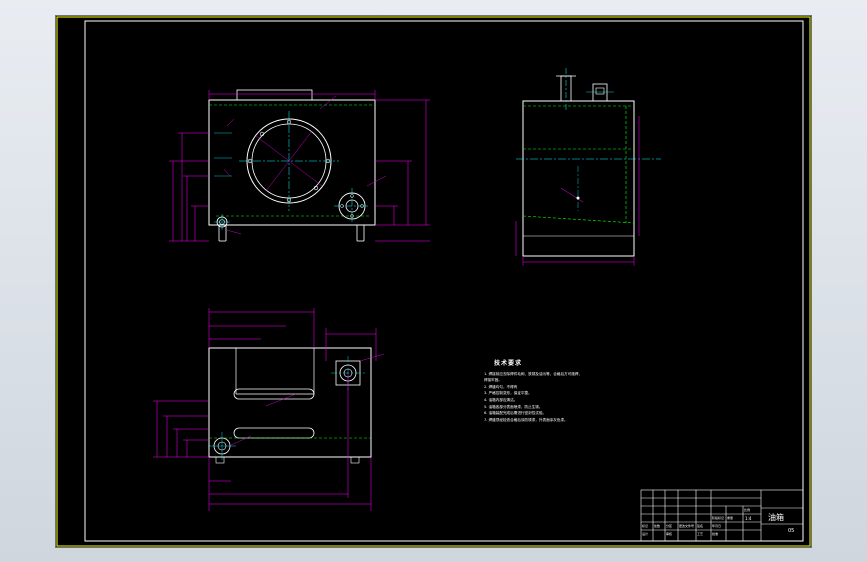 Image resolution: width=867 pixels, height=562 pixels. Describe the element at coordinates (501, 386) in the screenshot. I see `note-line: 2. 焊缝均匀，不得有` at that location.